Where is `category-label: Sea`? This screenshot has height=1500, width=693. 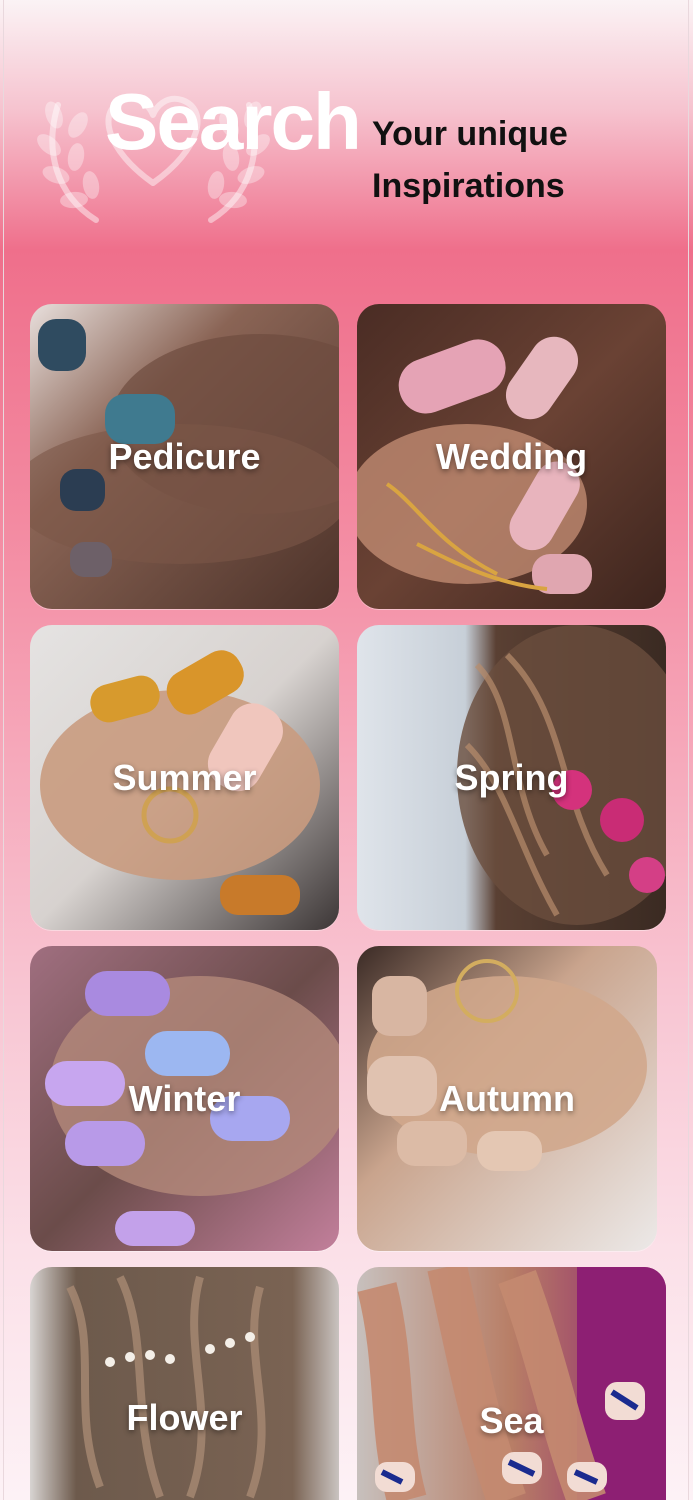
category-label: Sea is located at coordinates (511, 1420).